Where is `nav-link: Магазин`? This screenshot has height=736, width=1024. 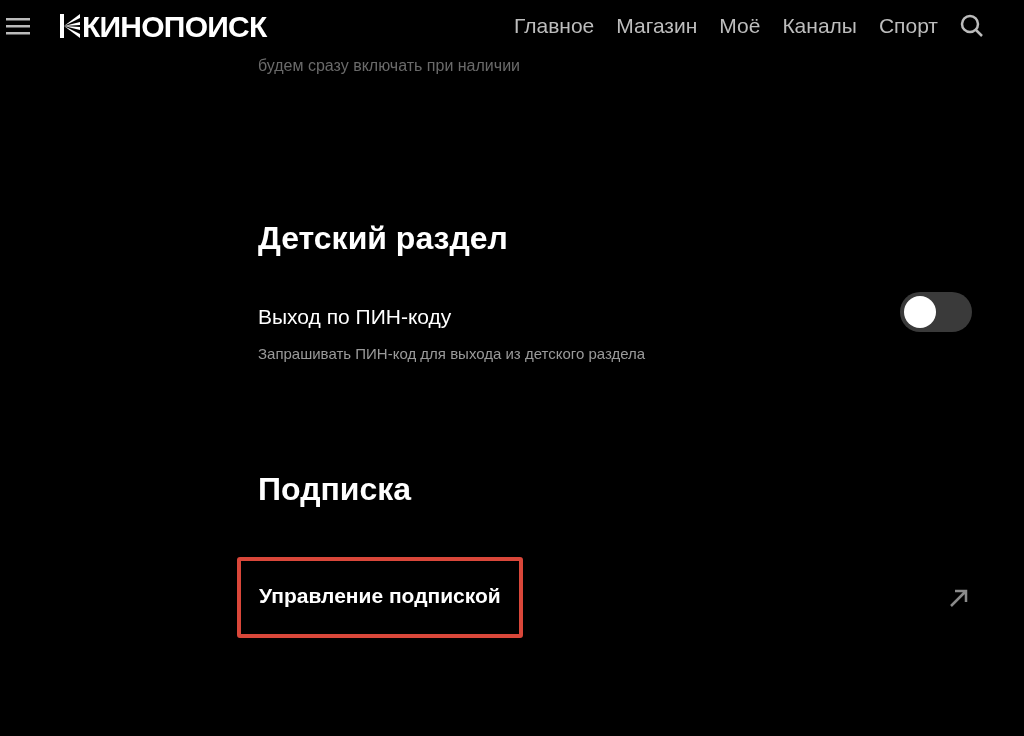 nav-link: Магазин is located at coordinates (657, 26).